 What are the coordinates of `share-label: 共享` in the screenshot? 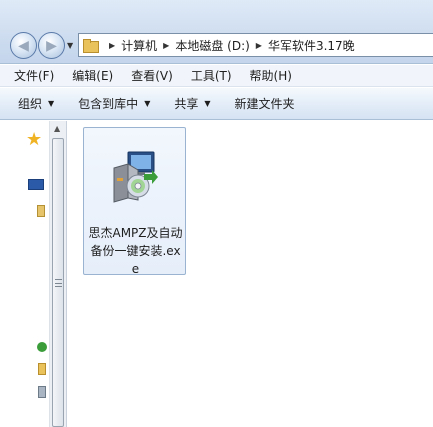 It's located at (186, 104).